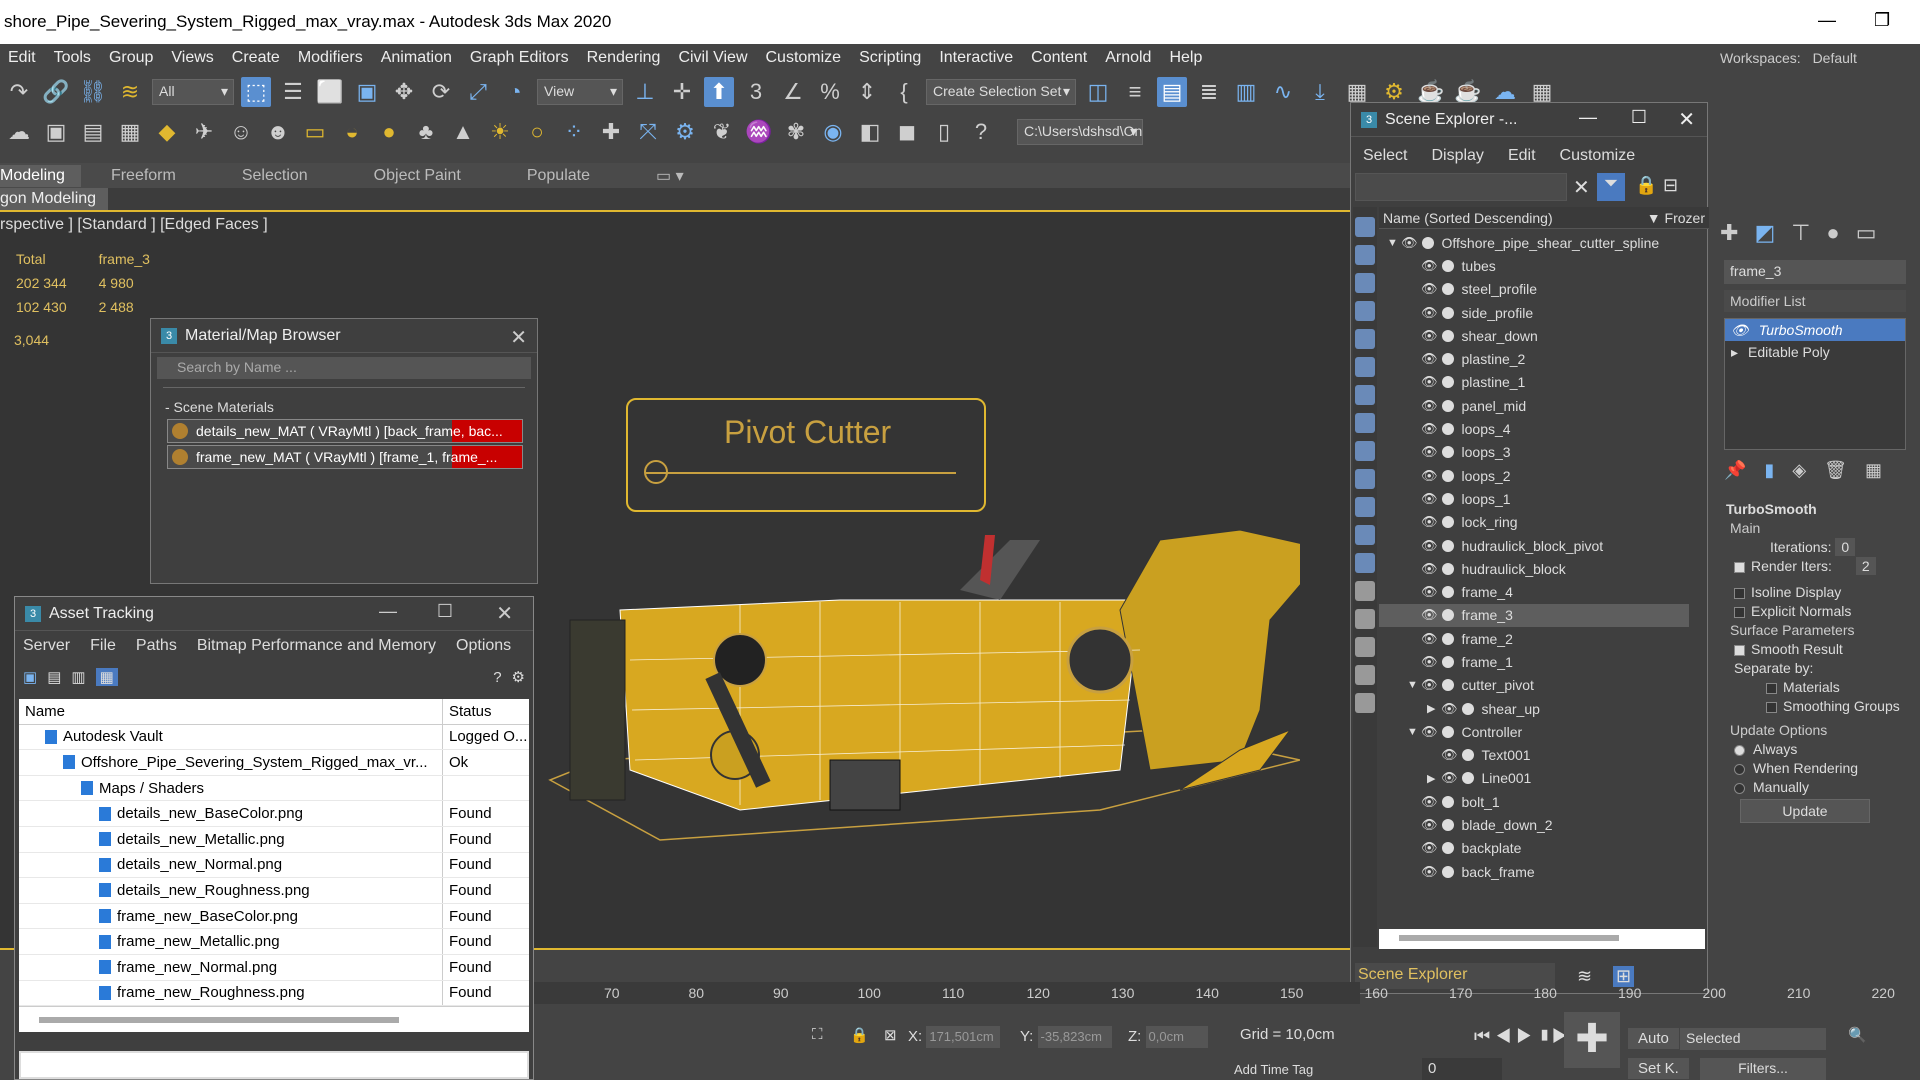 The image size is (1920, 1080). What do you see at coordinates (483, 646) in the screenshot?
I see `asset-menu-options: Options` at bounding box center [483, 646].